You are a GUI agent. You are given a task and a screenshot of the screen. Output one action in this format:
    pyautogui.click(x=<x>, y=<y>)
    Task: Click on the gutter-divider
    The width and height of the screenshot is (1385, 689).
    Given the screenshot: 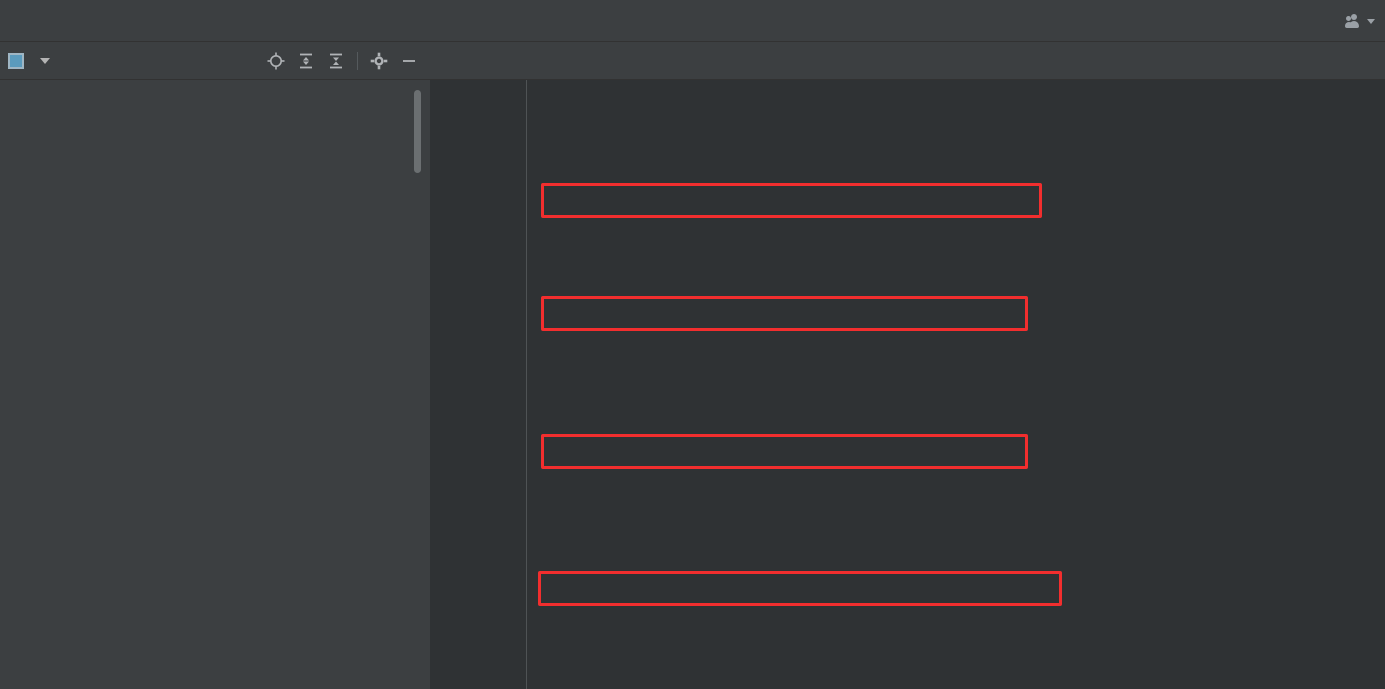 What is the action you would take?
    pyautogui.click(x=526, y=384)
    